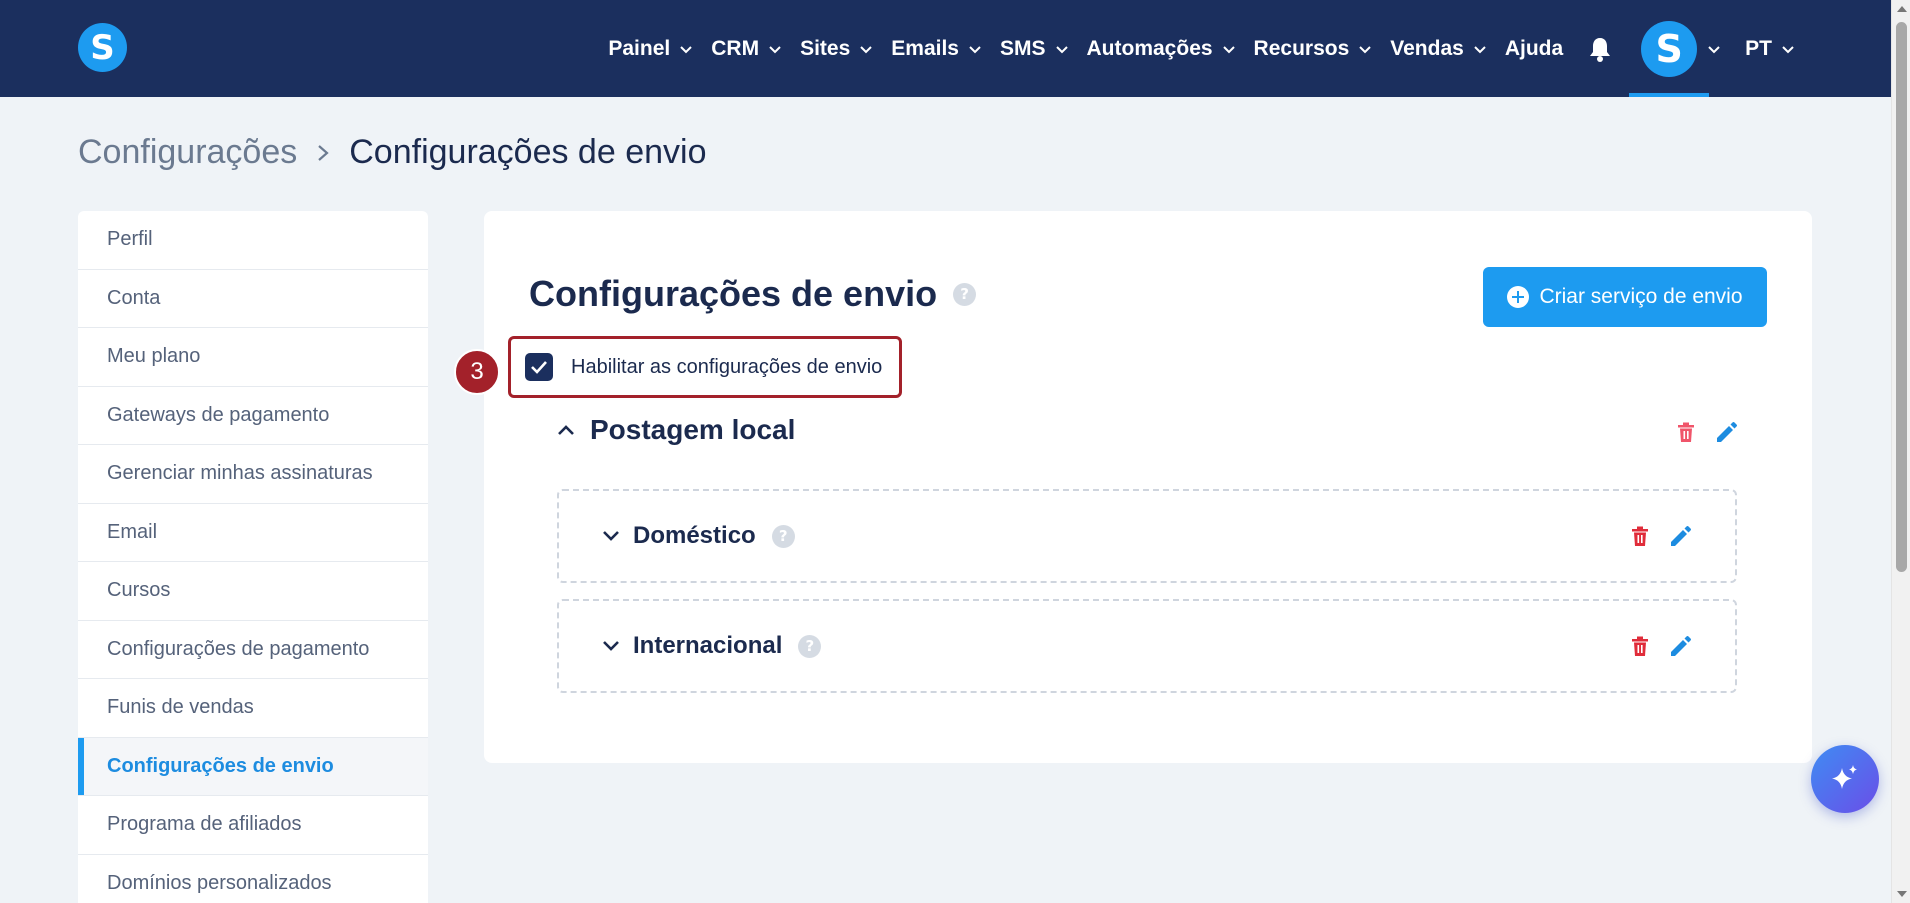  What do you see at coordinates (1901, 297) in the screenshot?
I see `scroll-thumb` at bounding box center [1901, 297].